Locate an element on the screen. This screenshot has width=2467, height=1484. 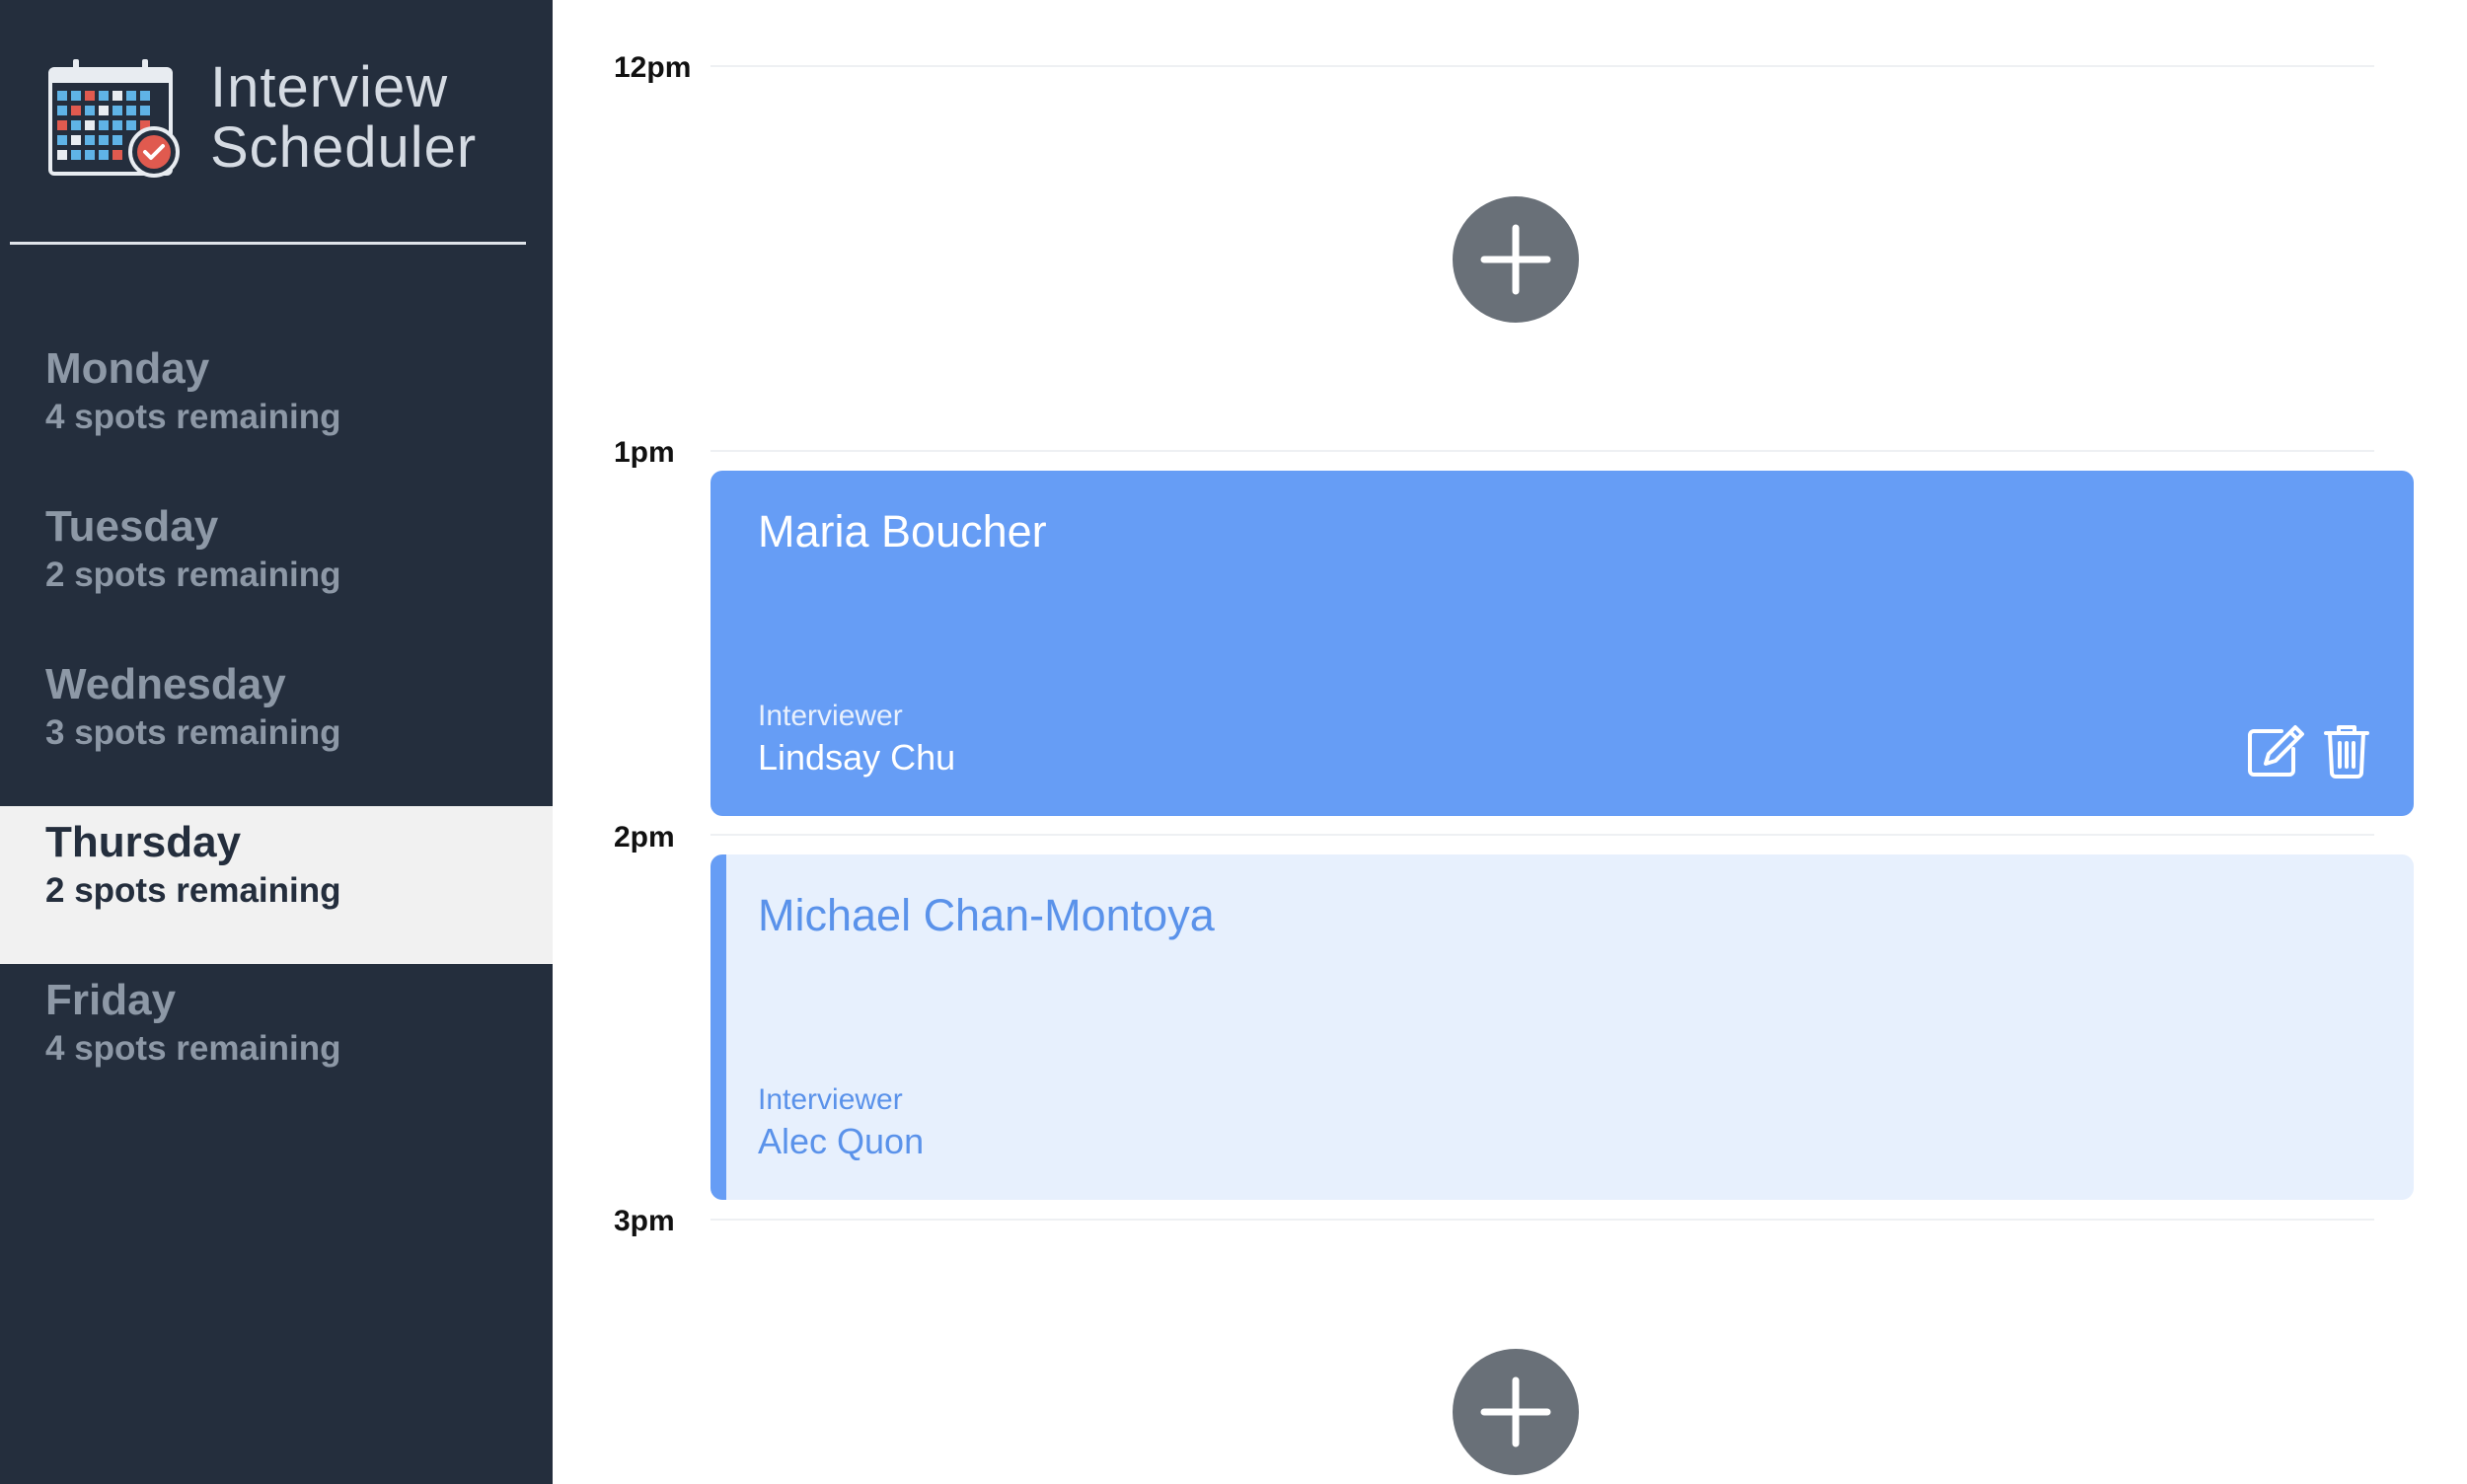
interviewer-name: Lindsay Chu is located at coordinates (857, 757).